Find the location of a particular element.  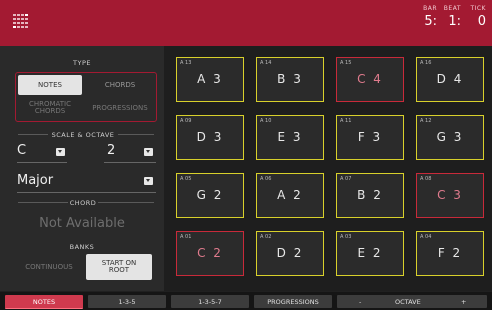

octave-minus-button: - is located at coordinates (360, 302).